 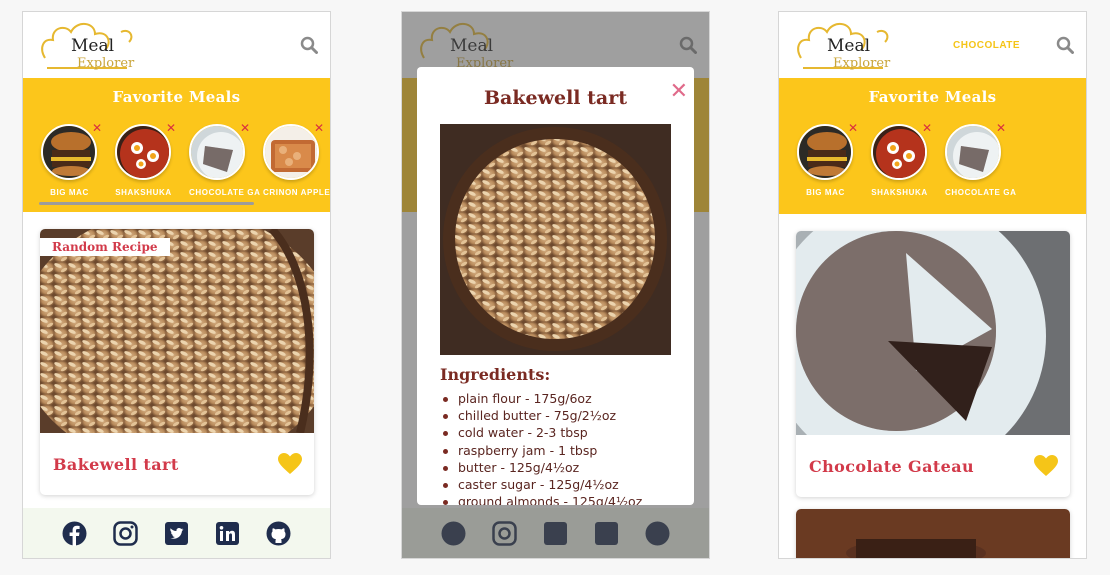 I want to click on meal-card, so click(x=933, y=533).